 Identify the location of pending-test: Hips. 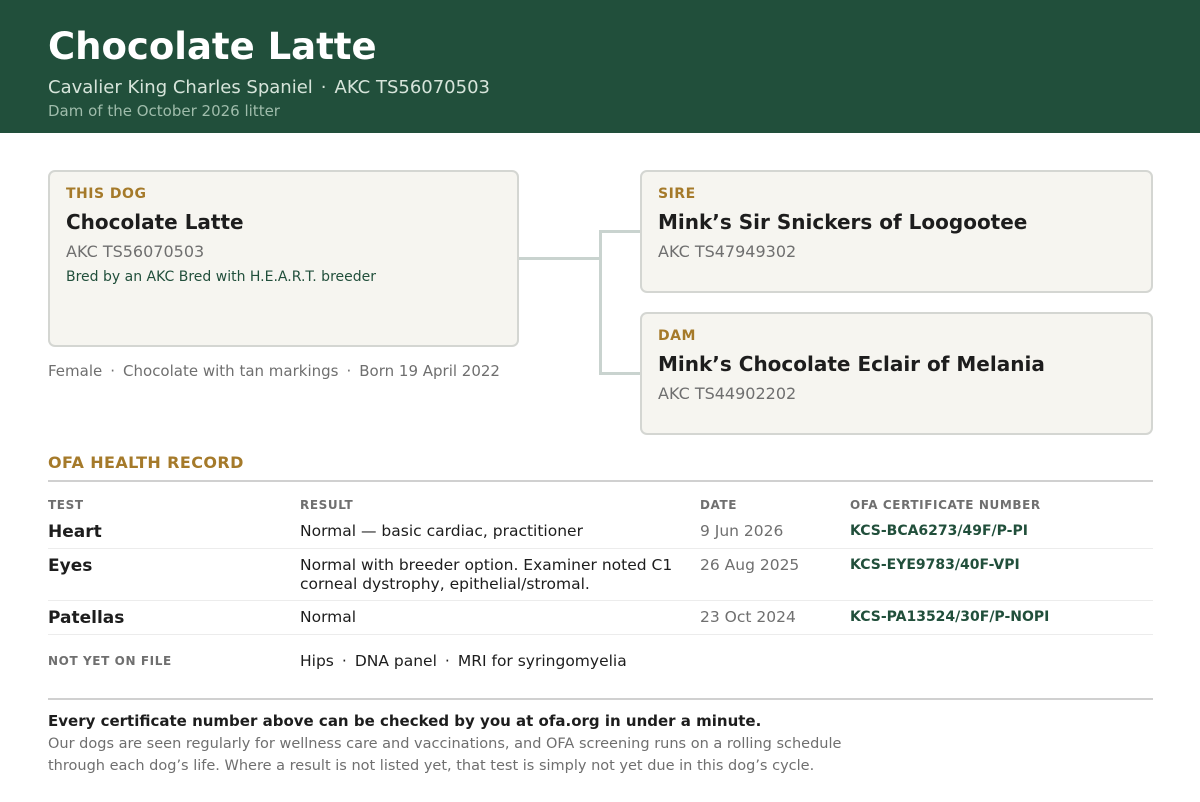
(317, 661).